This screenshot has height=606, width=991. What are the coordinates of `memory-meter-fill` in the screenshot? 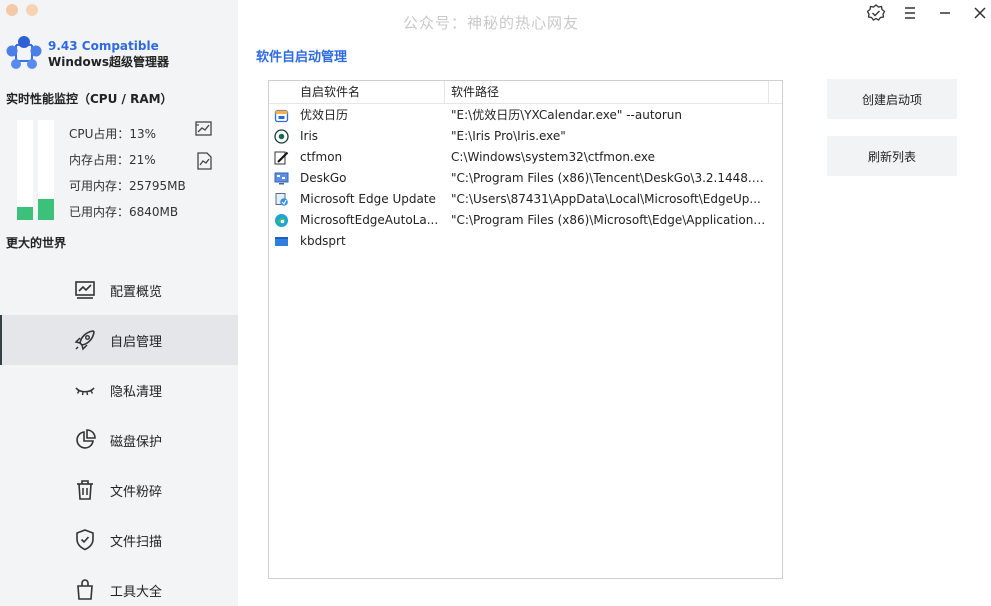 It's located at (46, 209).